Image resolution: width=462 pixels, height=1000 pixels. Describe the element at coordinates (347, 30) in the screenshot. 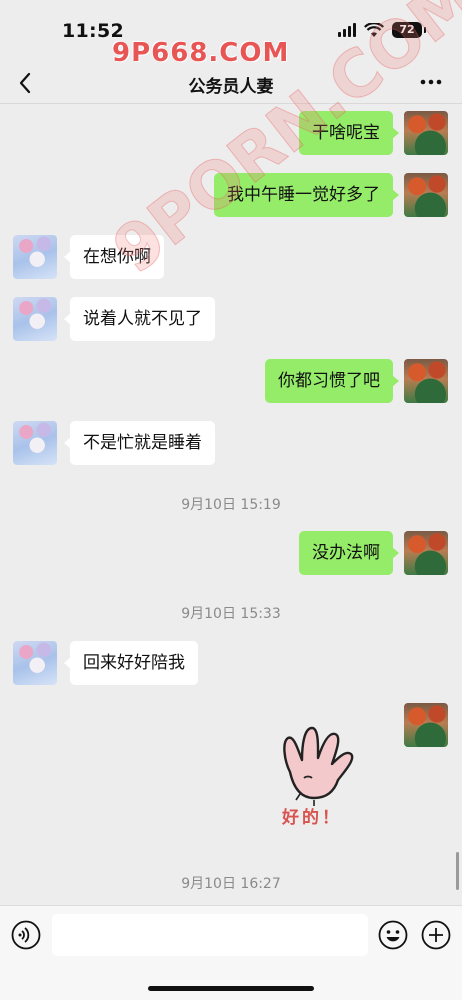

I see `signal-icon` at that location.